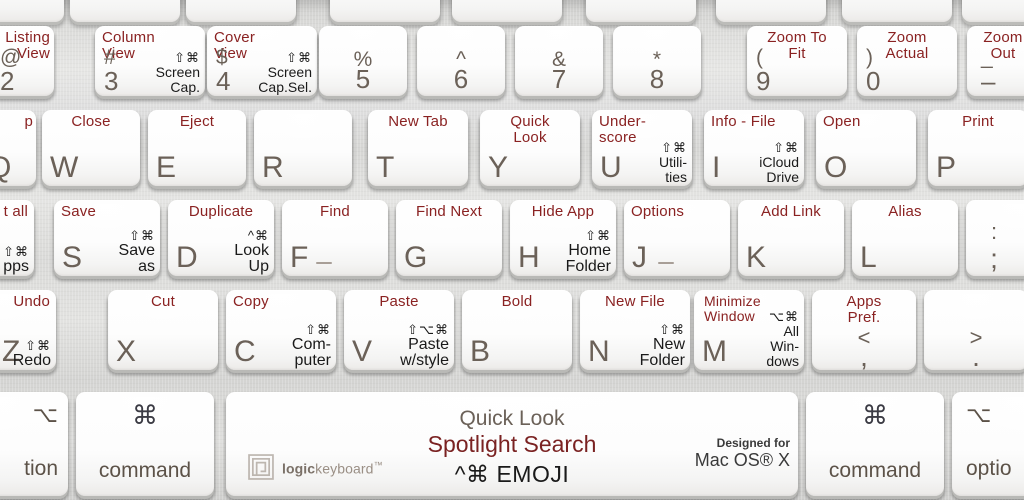 The height and width of the screenshot is (500, 1024). Describe the element at coordinates (976, 148) in the screenshot. I see `key-p: Print P` at that location.